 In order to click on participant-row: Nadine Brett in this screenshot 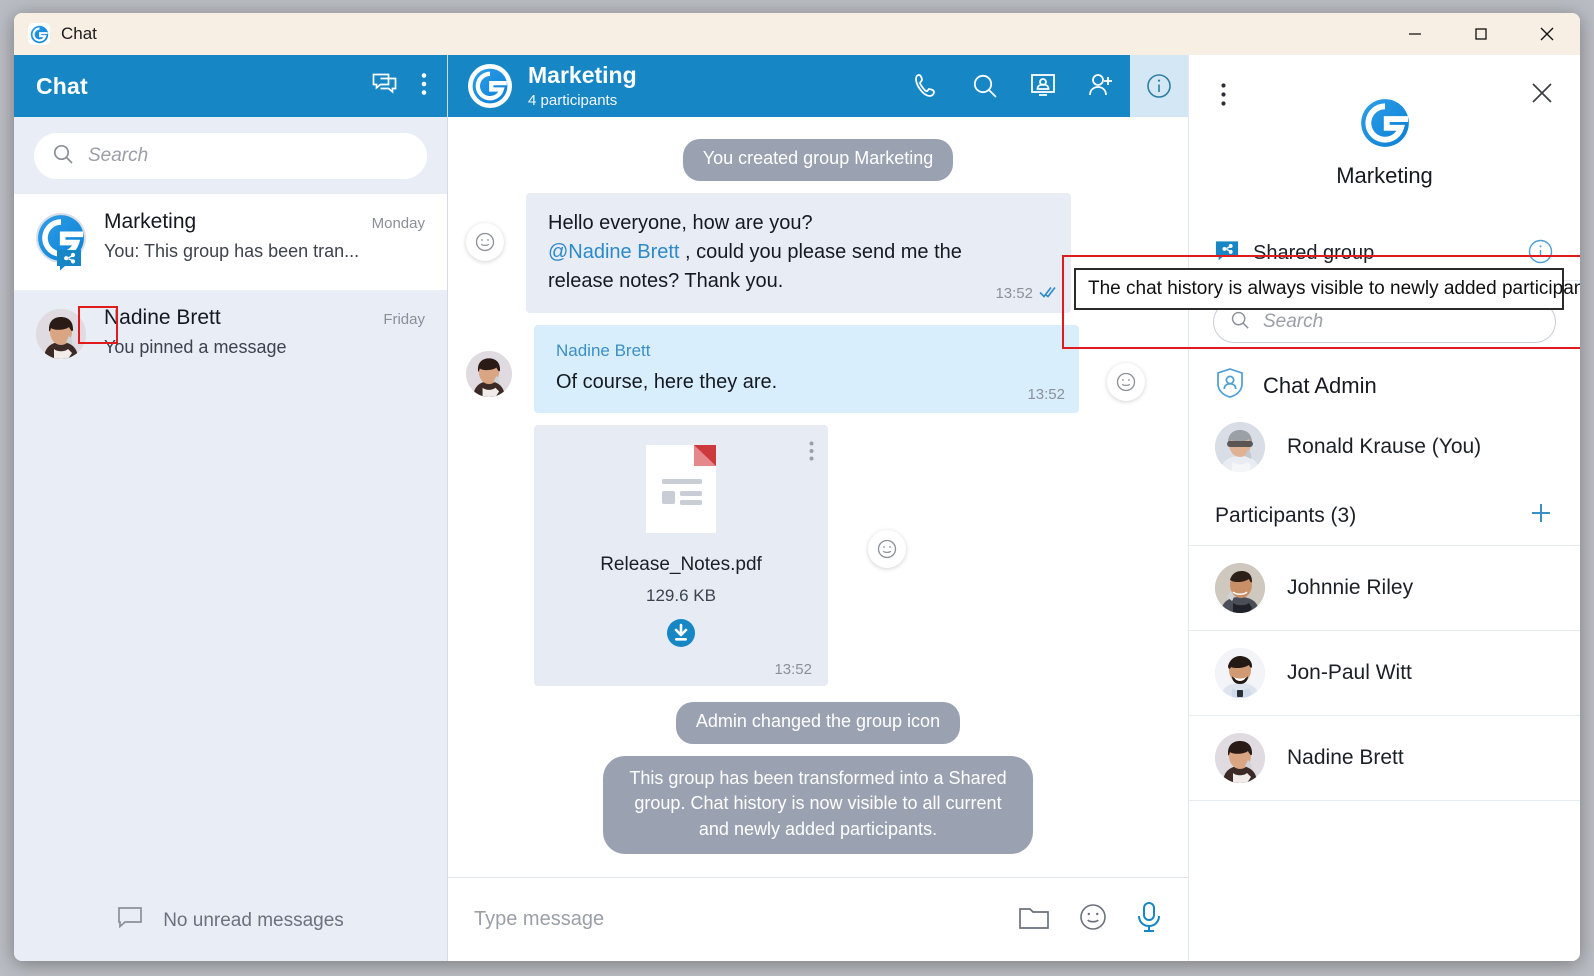, I will do `click(1384, 758)`.